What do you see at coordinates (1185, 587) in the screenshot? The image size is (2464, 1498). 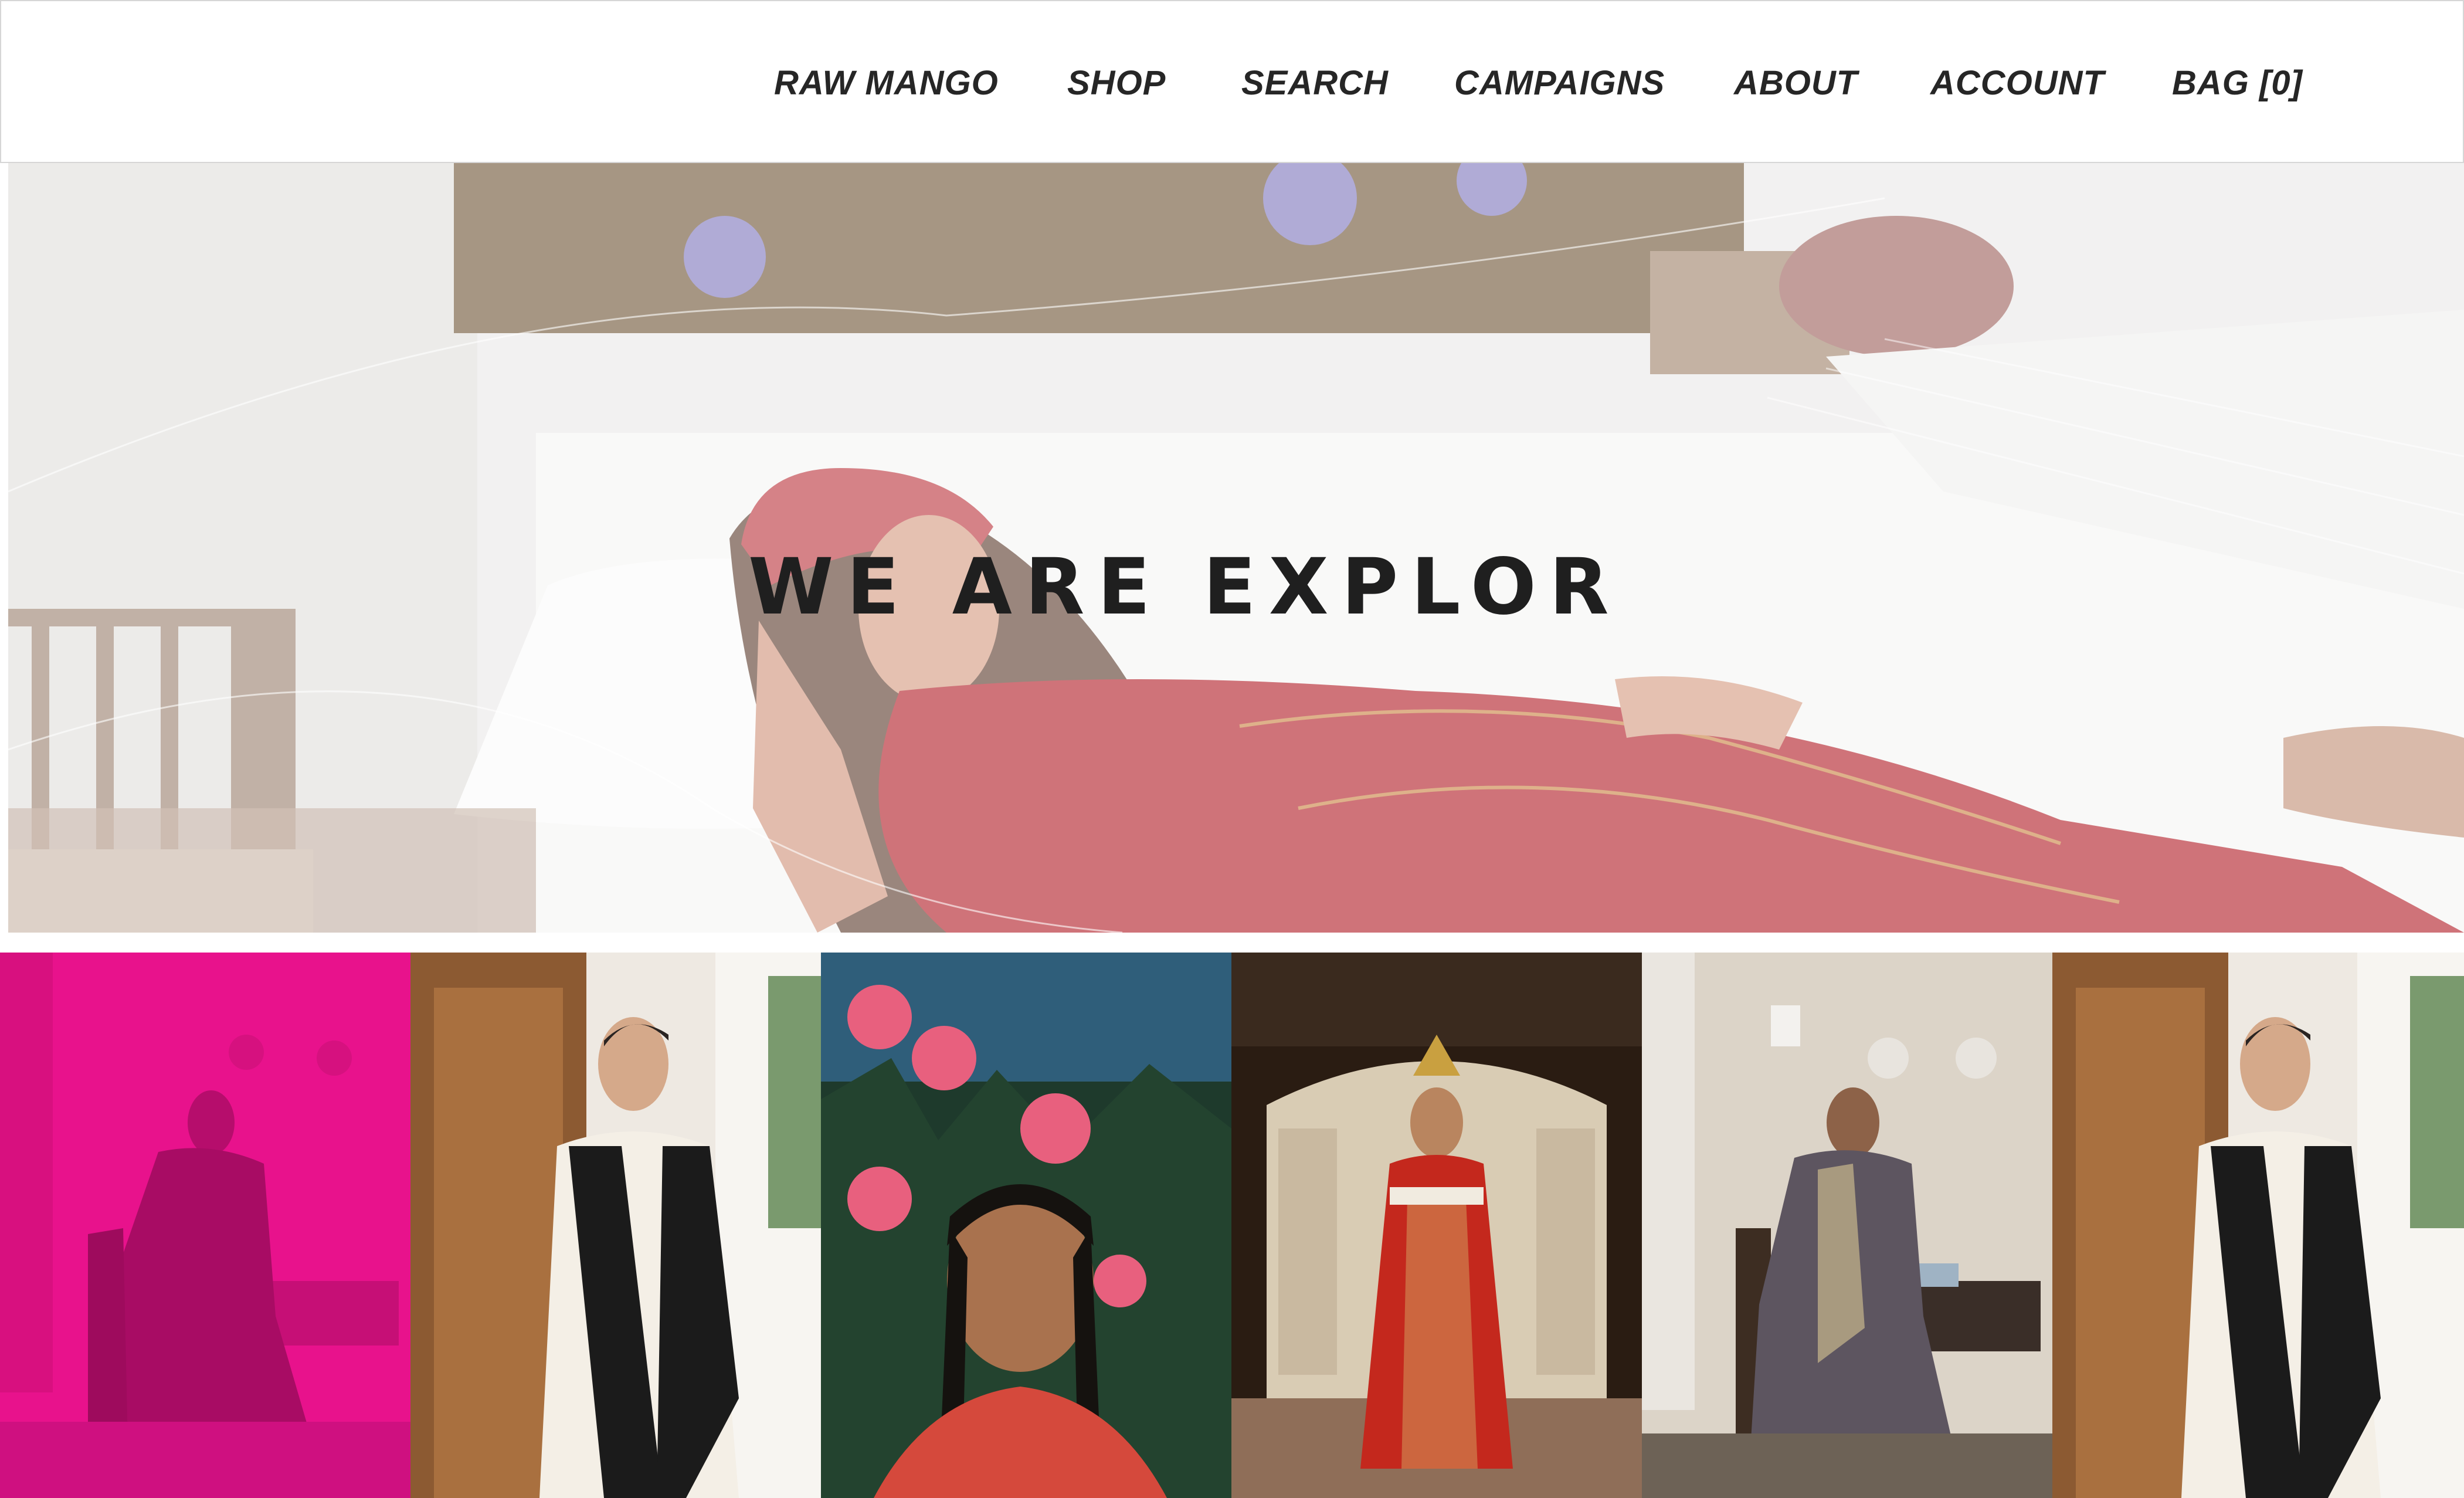 I see `hero-title: WE ARE EXPLOR` at bounding box center [1185, 587].